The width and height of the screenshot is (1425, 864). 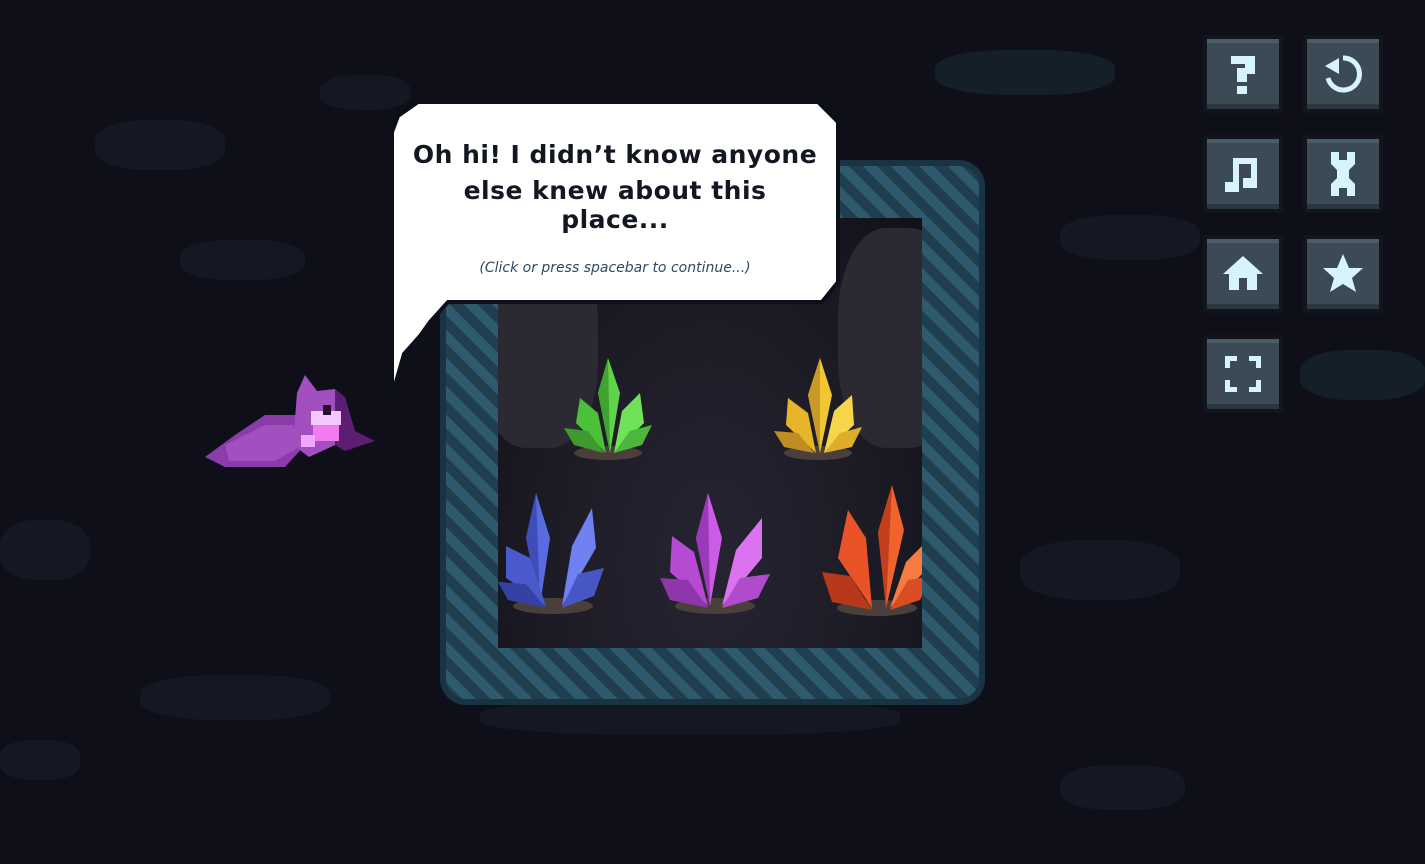 I want to click on star-icon, so click(x=1343, y=273).